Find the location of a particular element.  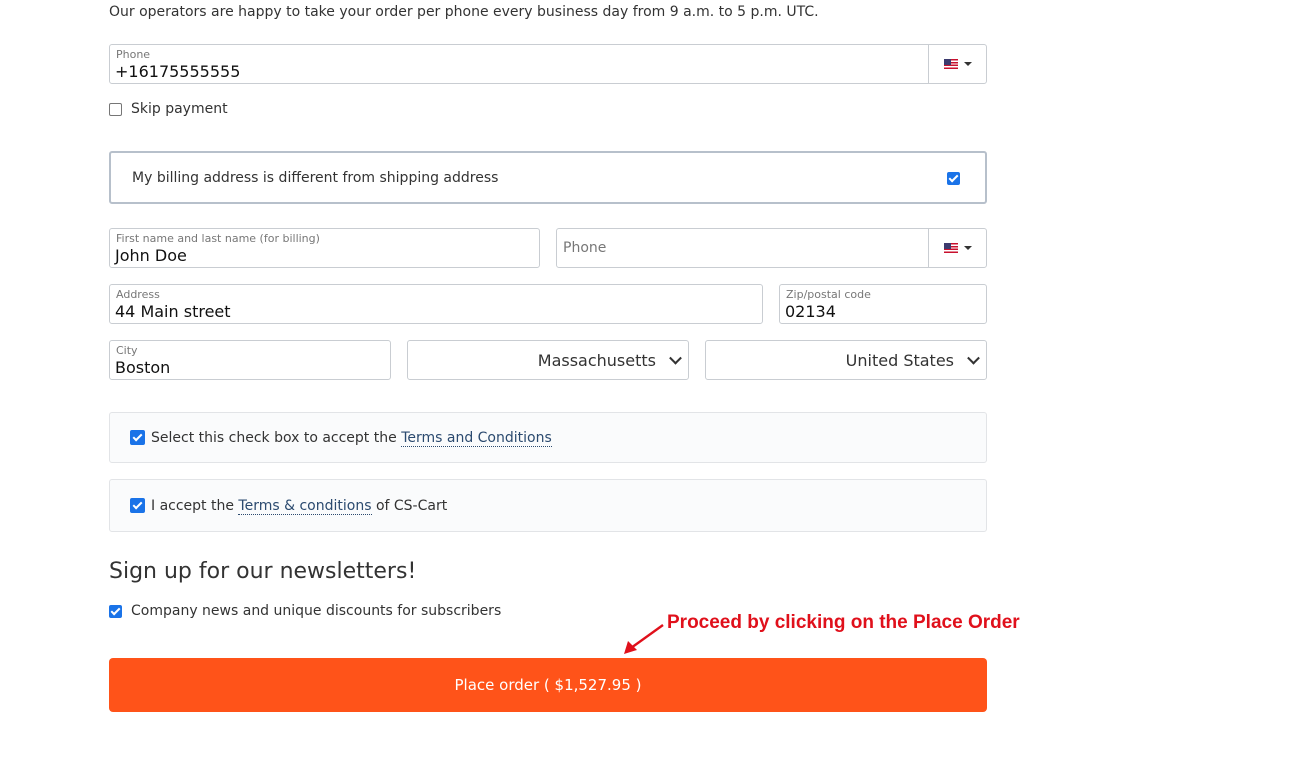

place-order-button: Place order ( $1,527.95 ) is located at coordinates (548, 685).